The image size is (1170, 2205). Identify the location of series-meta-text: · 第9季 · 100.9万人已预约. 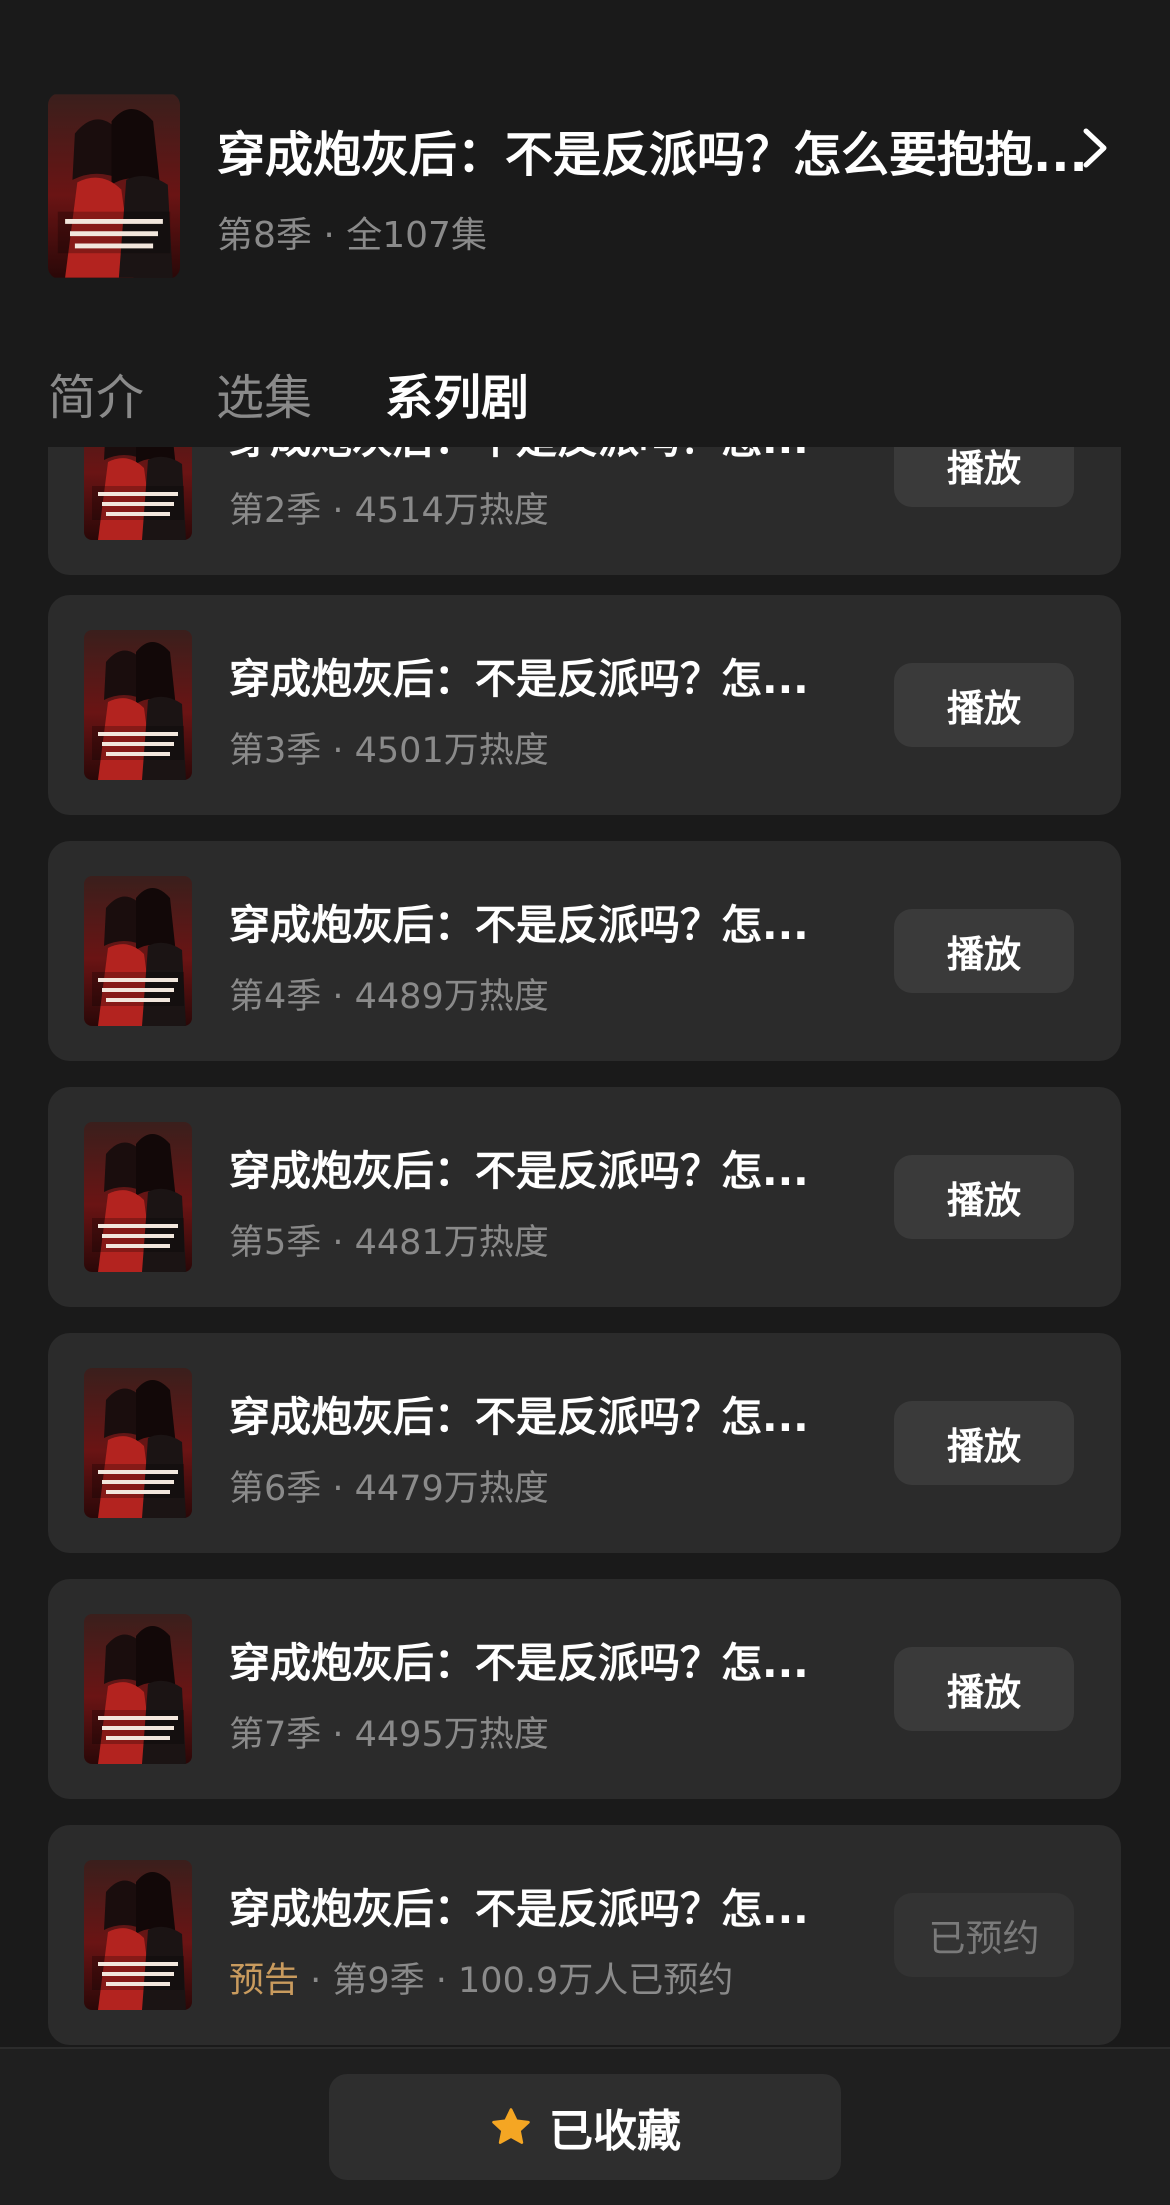
(516, 1981).